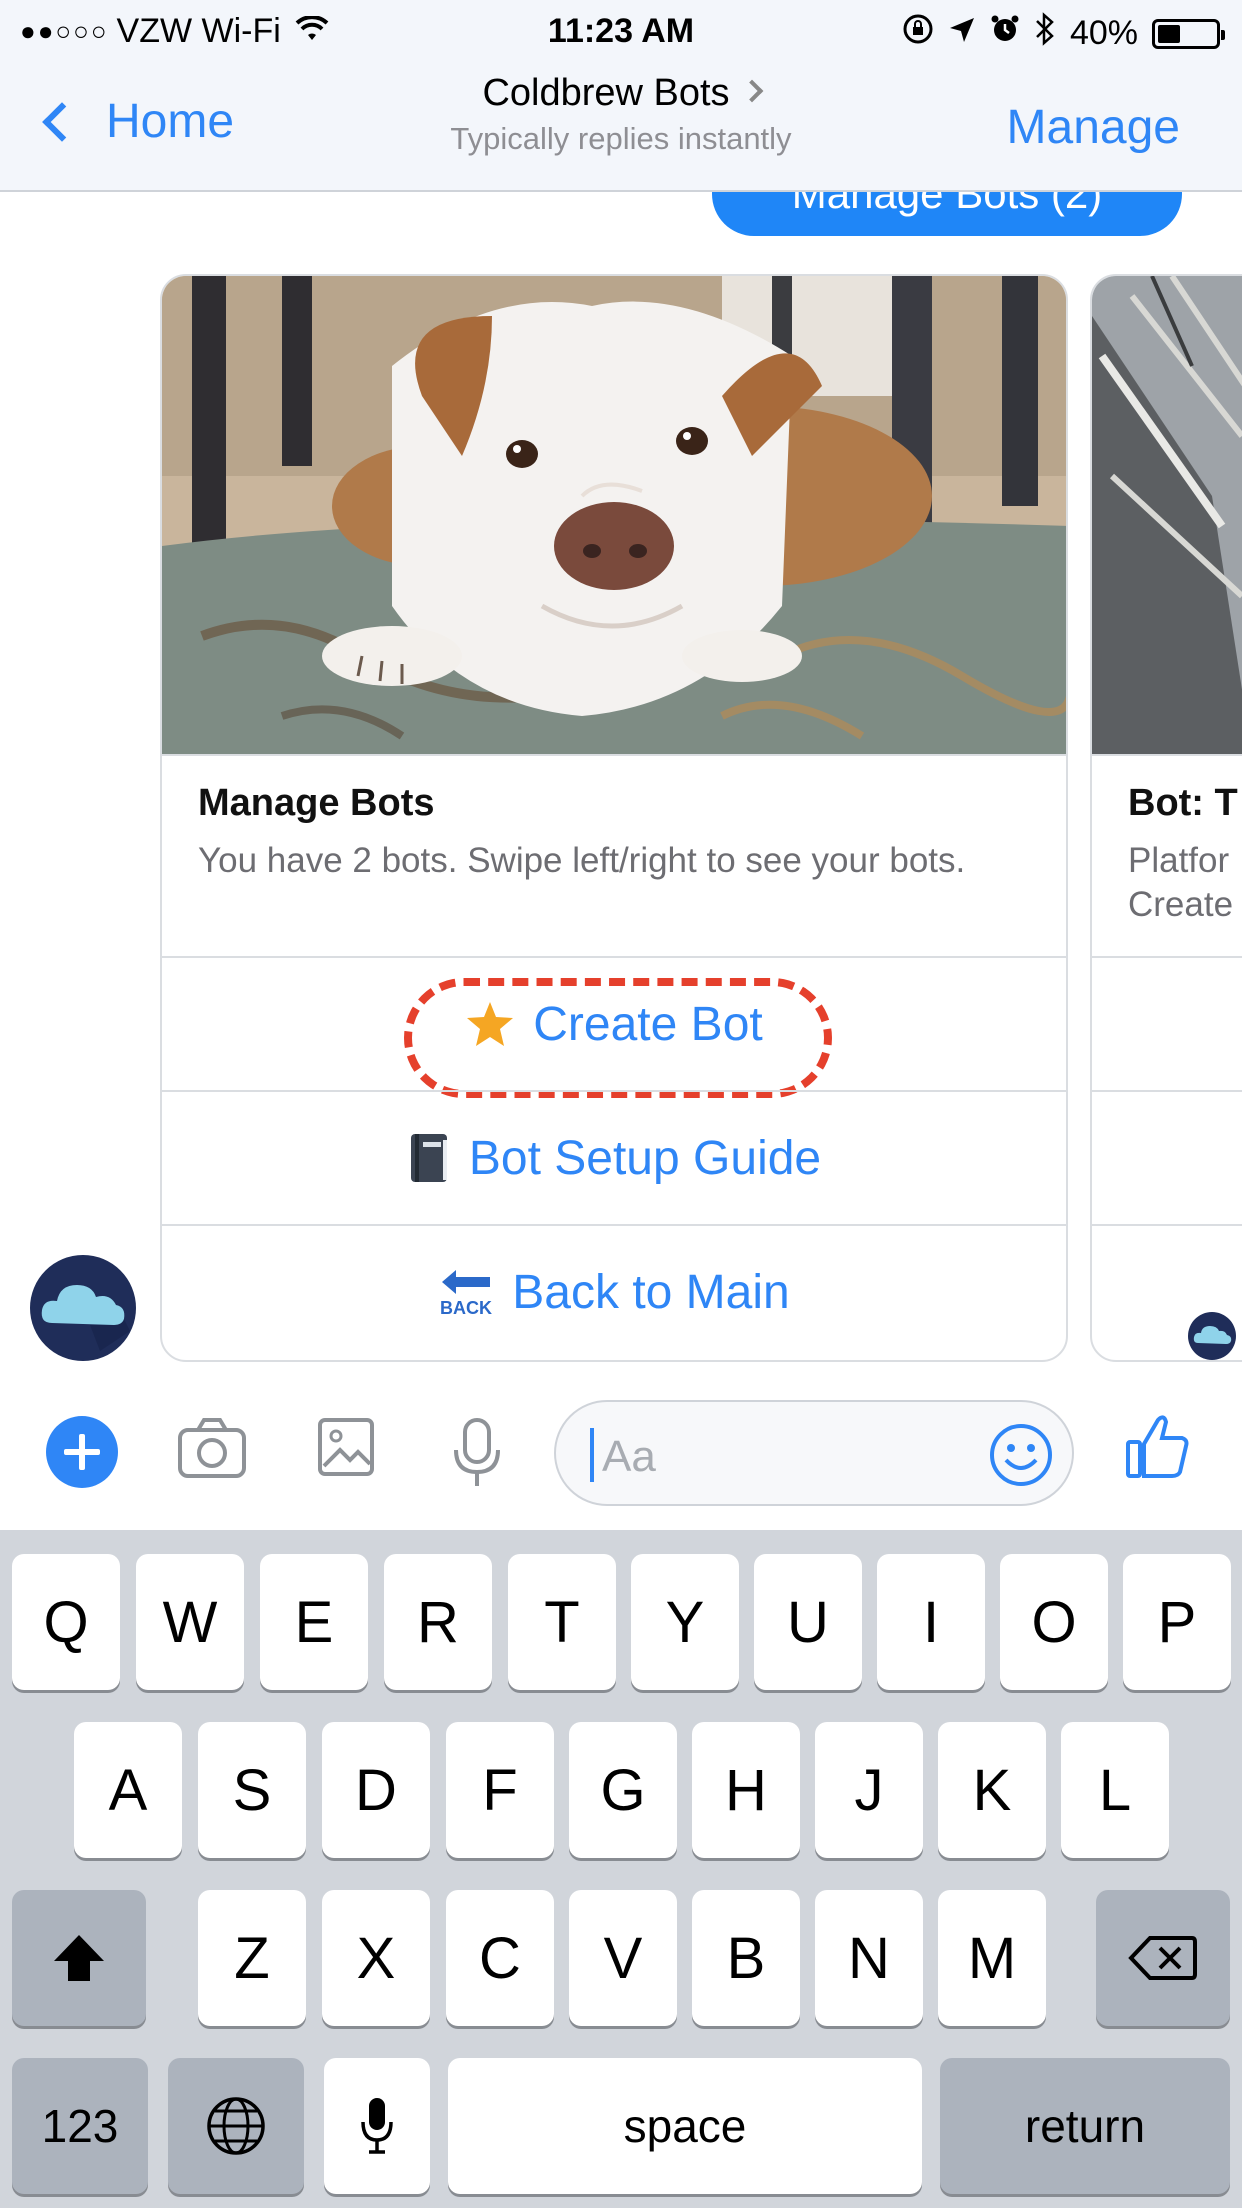 The width and height of the screenshot is (1242, 2208). I want to click on numbers-key: 123, so click(80, 2126).